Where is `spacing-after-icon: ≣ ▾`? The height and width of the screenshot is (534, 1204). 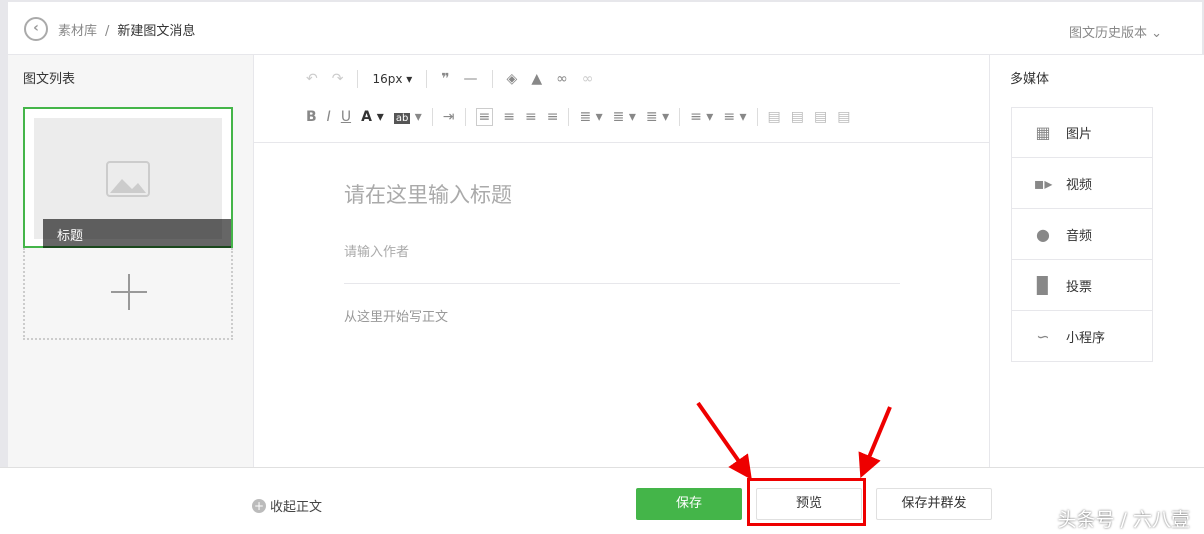 spacing-after-icon: ≣ ▾ is located at coordinates (624, 117).